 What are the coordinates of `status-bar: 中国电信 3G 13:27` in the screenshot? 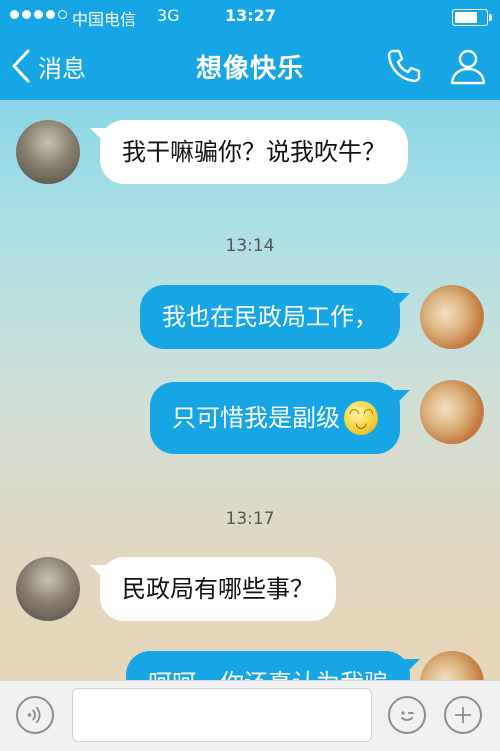 It's located at (250, 16).